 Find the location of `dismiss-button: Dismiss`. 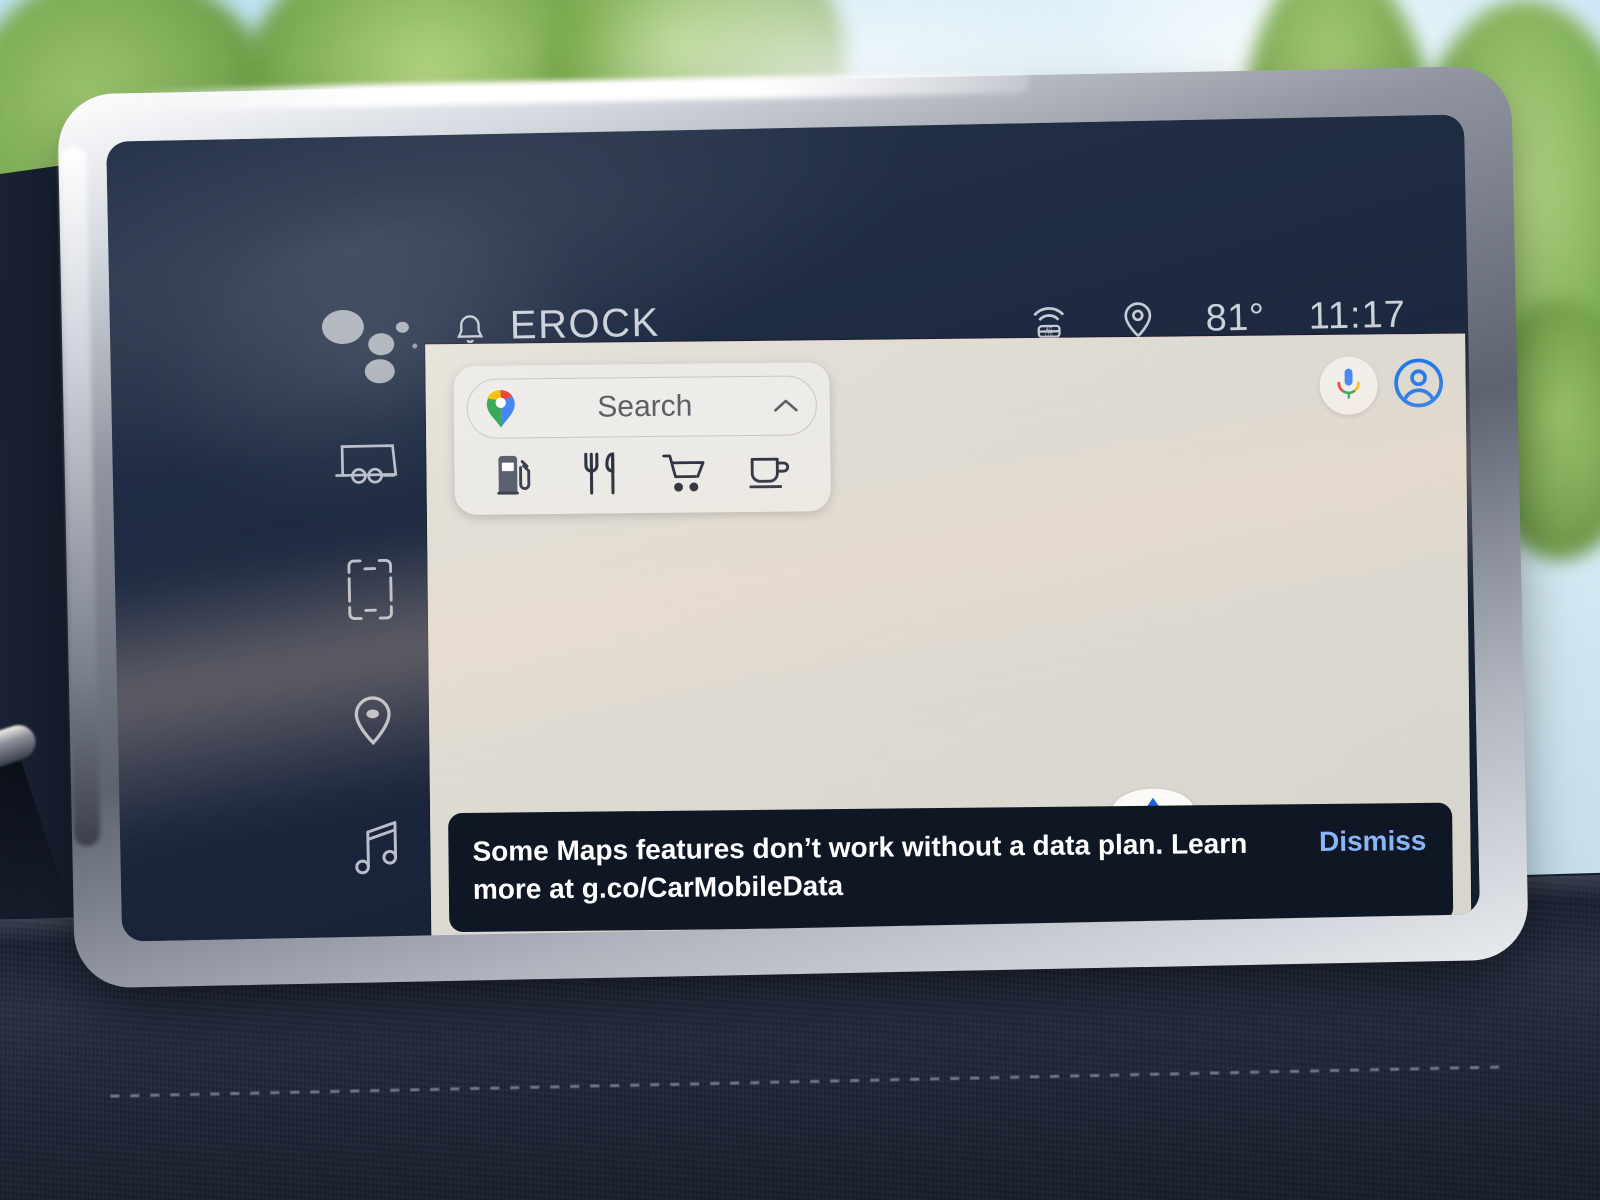

dismiss-button: Dismiss is located at coordinates (1373, 841).